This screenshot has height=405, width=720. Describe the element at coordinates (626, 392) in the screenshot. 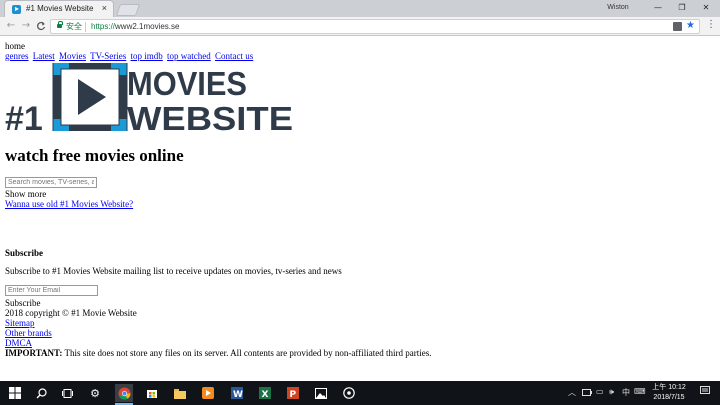

I see `ime-mode-indicator: 中` at that location.